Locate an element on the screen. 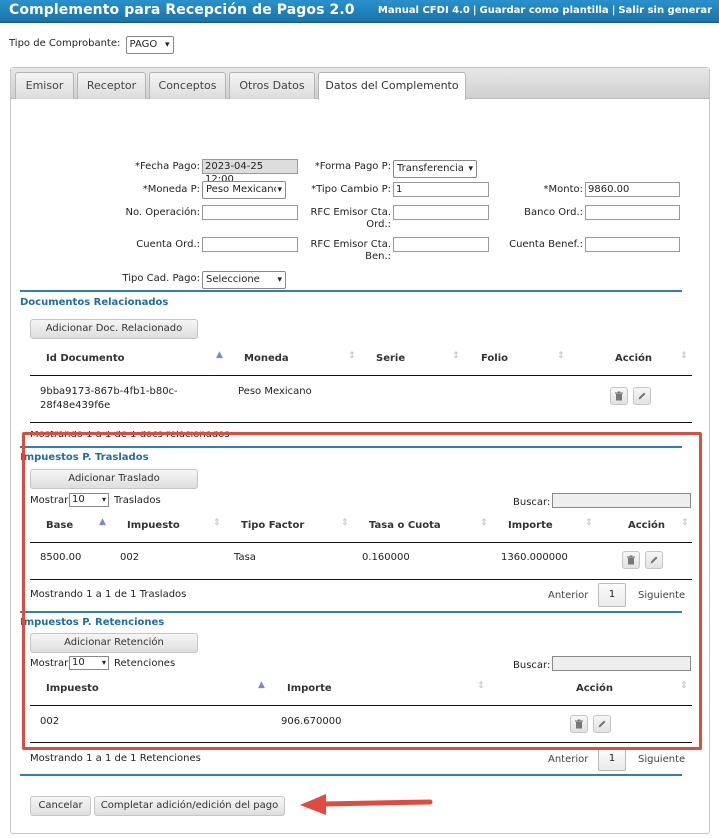  tab-conceptos: Conceptos is located at coordinates (187, 85).